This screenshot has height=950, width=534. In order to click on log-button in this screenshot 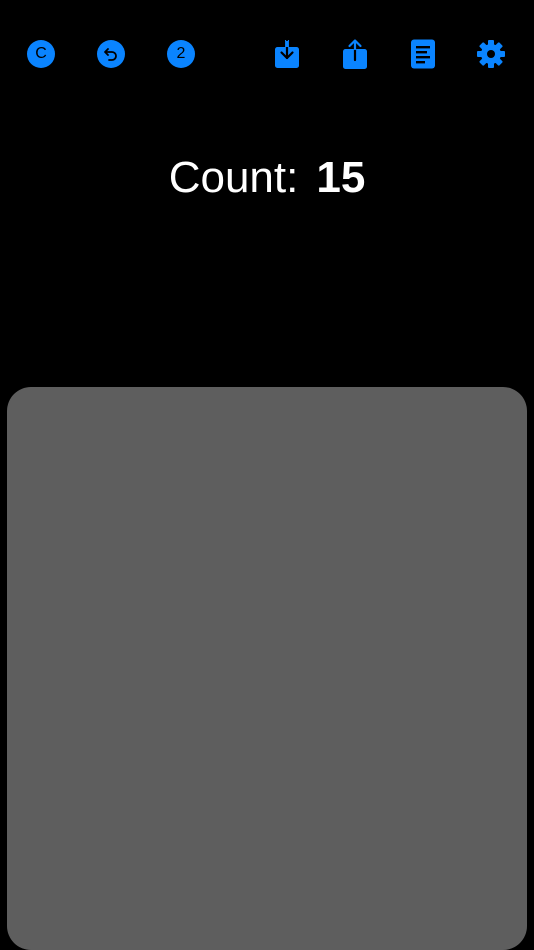, I will do `click(423, 54)`.